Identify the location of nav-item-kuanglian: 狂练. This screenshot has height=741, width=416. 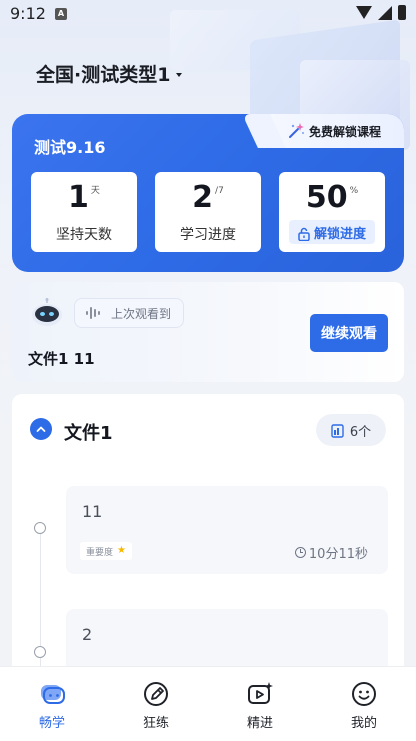
(156, 704).